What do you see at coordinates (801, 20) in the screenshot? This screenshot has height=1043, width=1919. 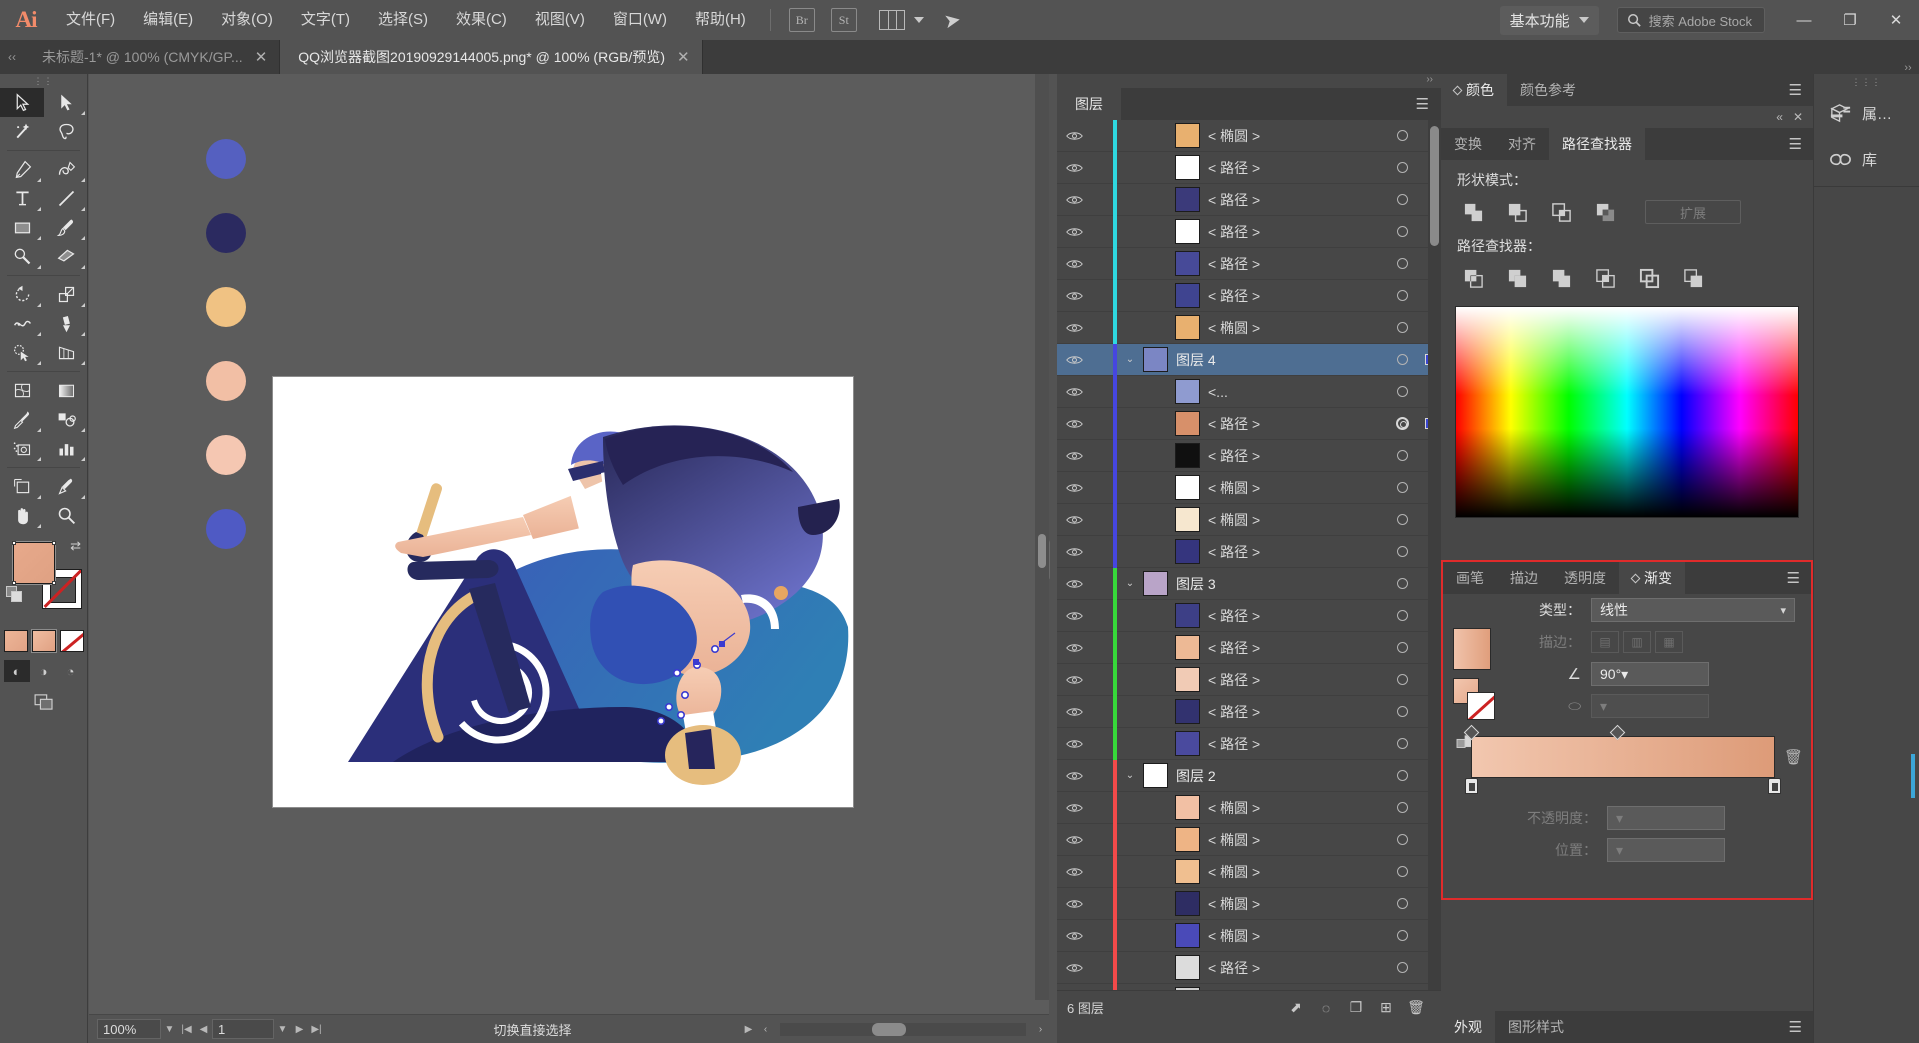 I see `bridge-icon: Br` at bounding box center [801, 20].